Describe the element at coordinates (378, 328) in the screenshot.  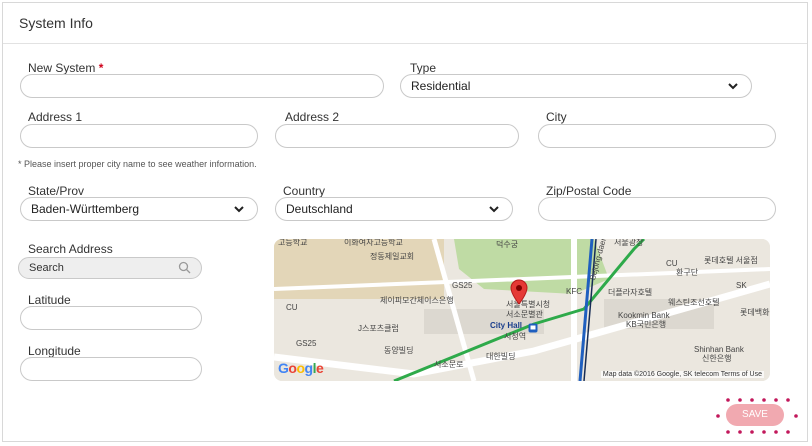
I see `map-label: J스포츠클럽` at that location.